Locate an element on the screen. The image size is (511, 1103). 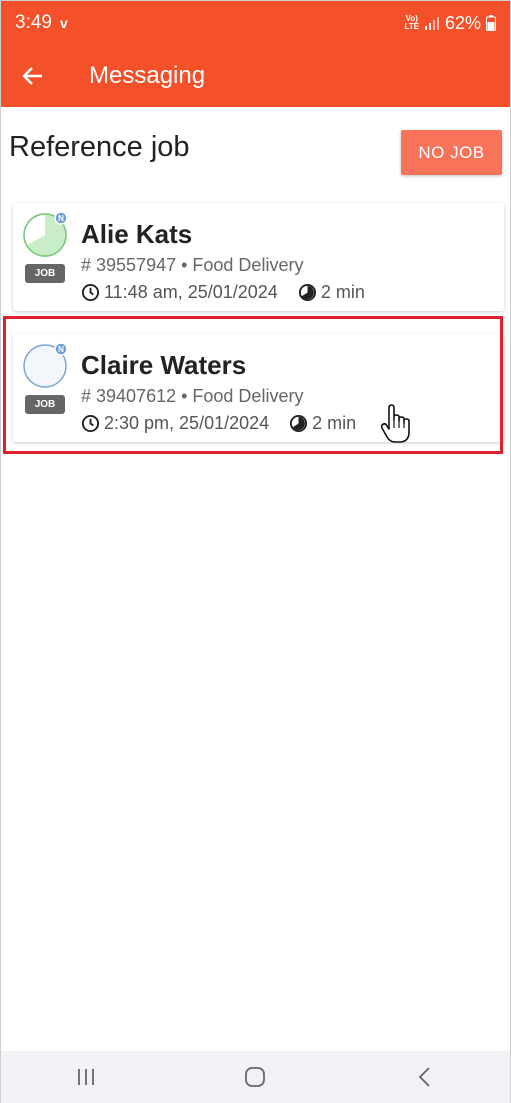
hand-cursor-icon is located at coordinates (395, 423).